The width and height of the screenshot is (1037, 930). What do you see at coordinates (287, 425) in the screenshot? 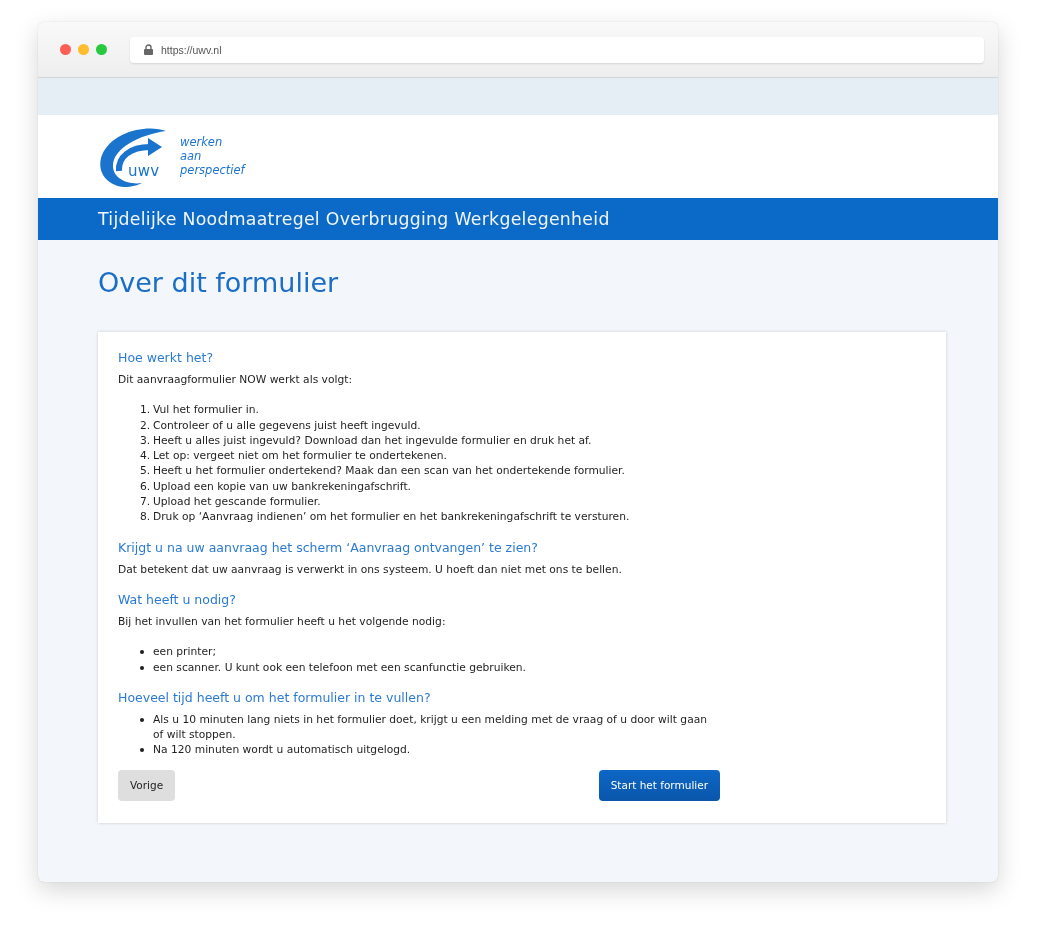
I see `list-item-text: Controleer of u alle gegevens juist heeft ingevuld.` at bounding box center [287, 425].